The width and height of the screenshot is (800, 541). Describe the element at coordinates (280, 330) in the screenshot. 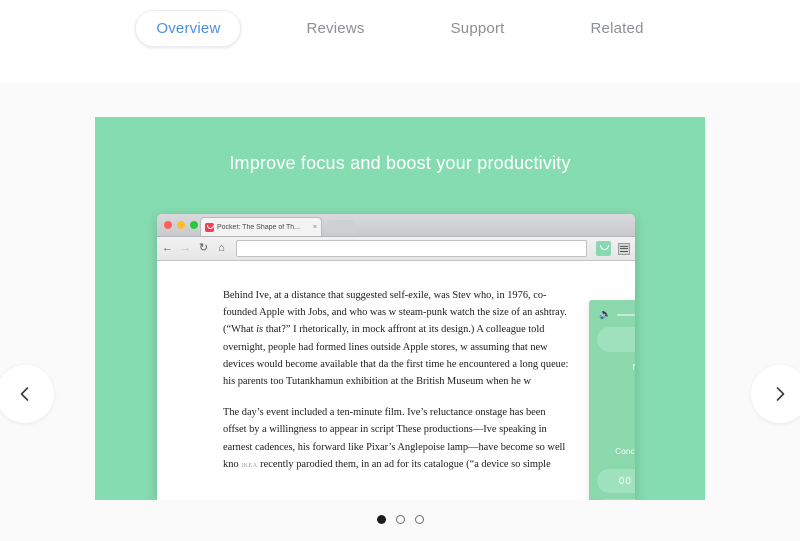

I see `article-line: that?” I` at that location.